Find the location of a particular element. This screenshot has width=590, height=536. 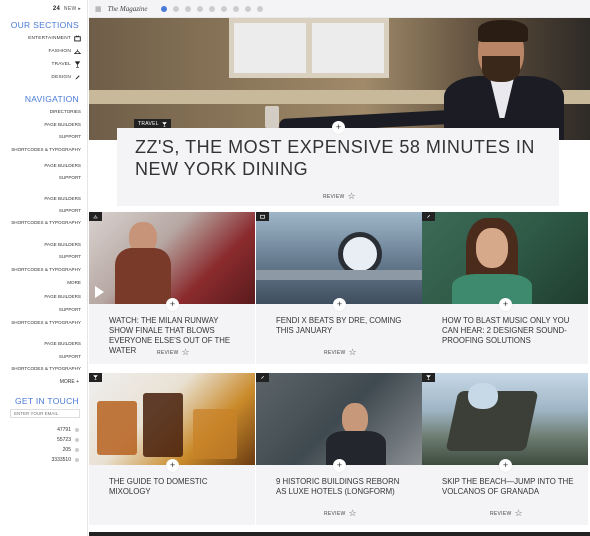

hero-glass is located at coordinates (272, 117).